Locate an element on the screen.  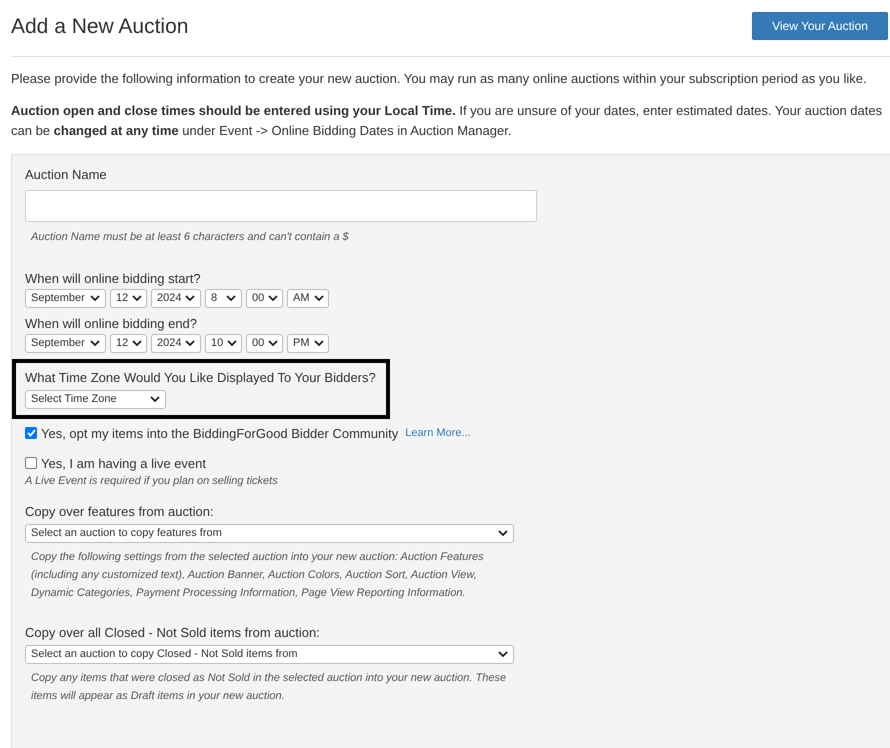
field-label: When will online bidding start? is located at coordinates (113, 278).